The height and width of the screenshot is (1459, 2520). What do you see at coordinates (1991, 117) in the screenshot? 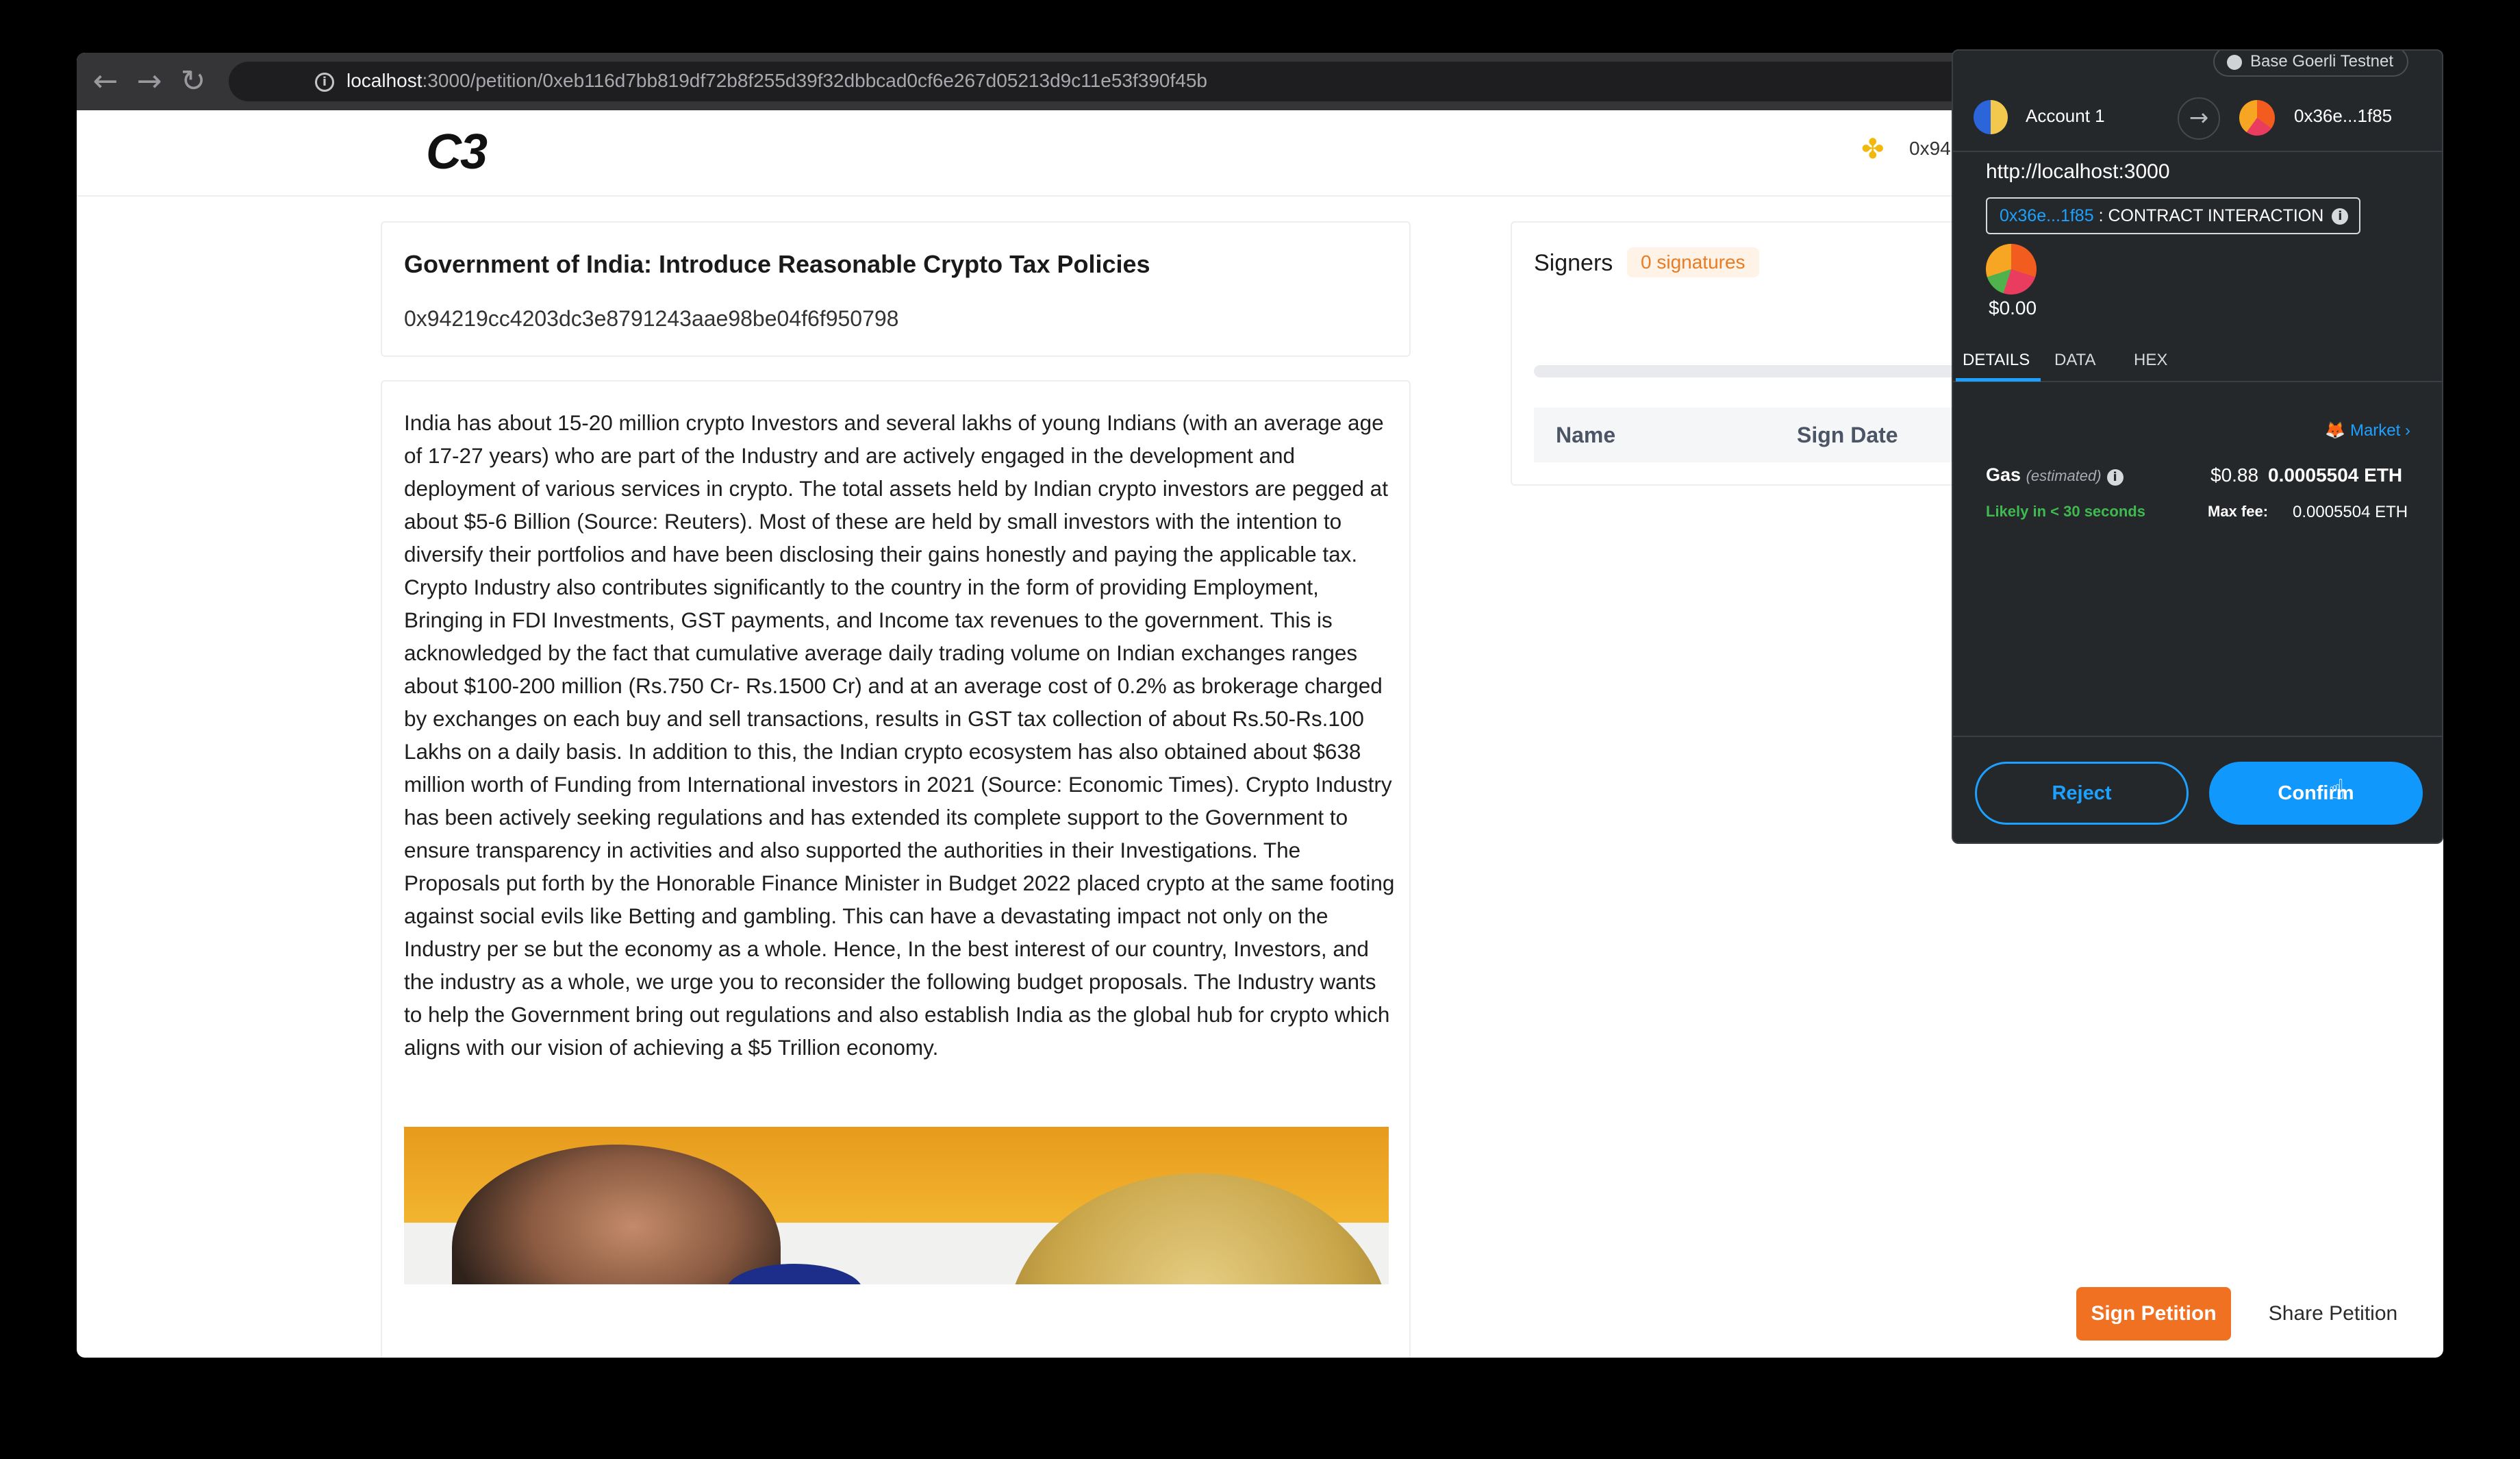
I see `account-avatar` at bounding box center [1991, 117].